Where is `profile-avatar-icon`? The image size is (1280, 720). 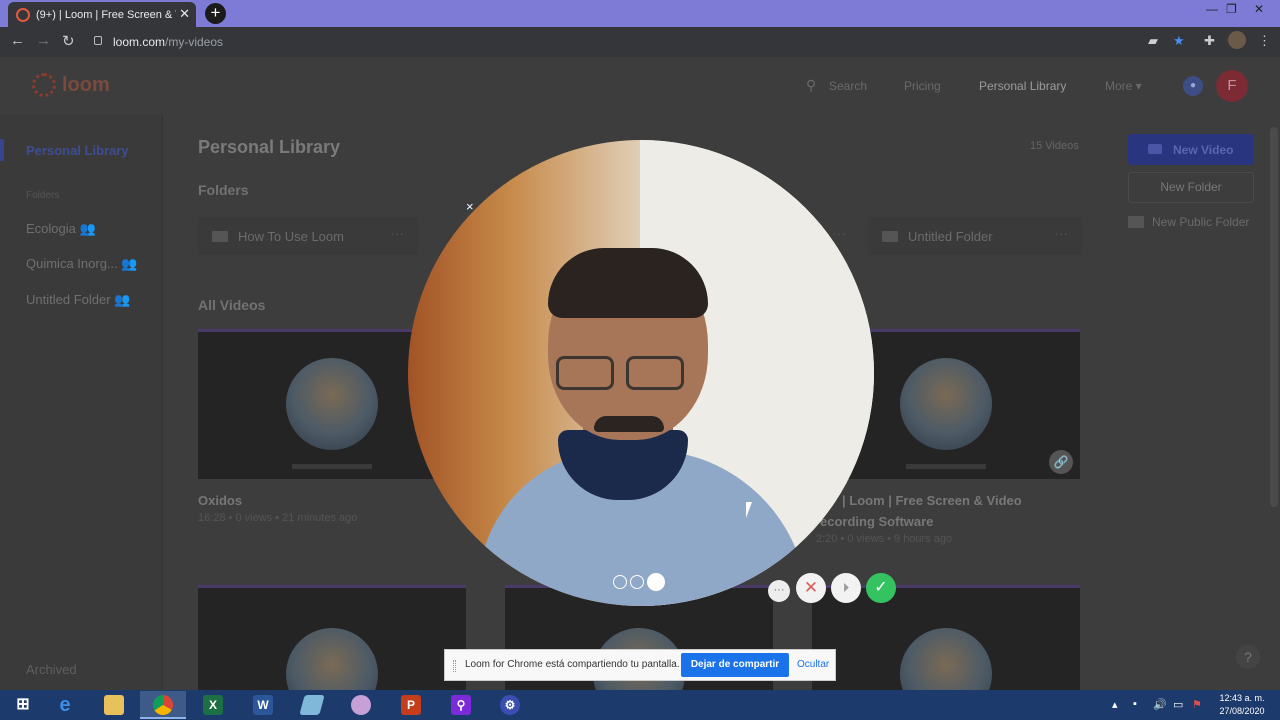
profile-avatar-icon is located at coordinates (1237, 40).